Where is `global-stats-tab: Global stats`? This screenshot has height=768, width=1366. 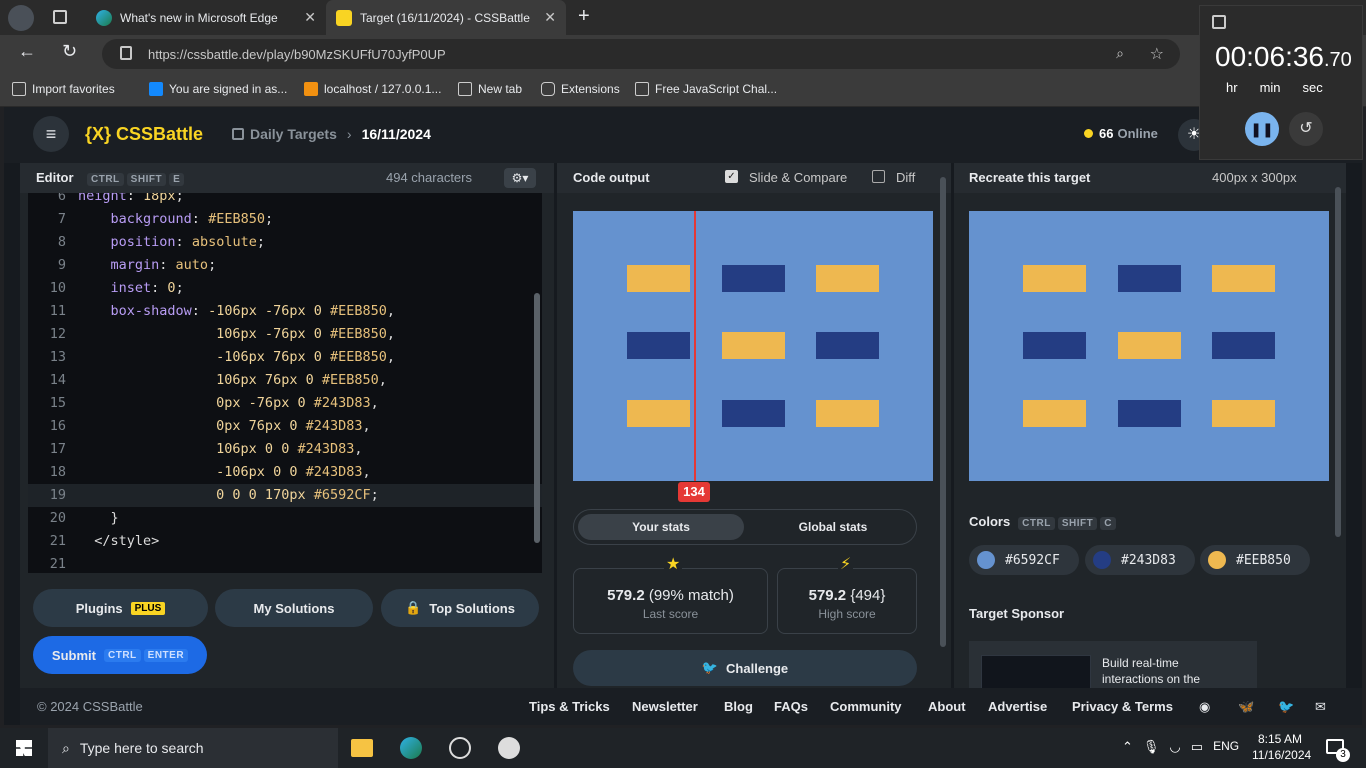 global-stats-tab: Global stats is located at coordinates (833, 527).